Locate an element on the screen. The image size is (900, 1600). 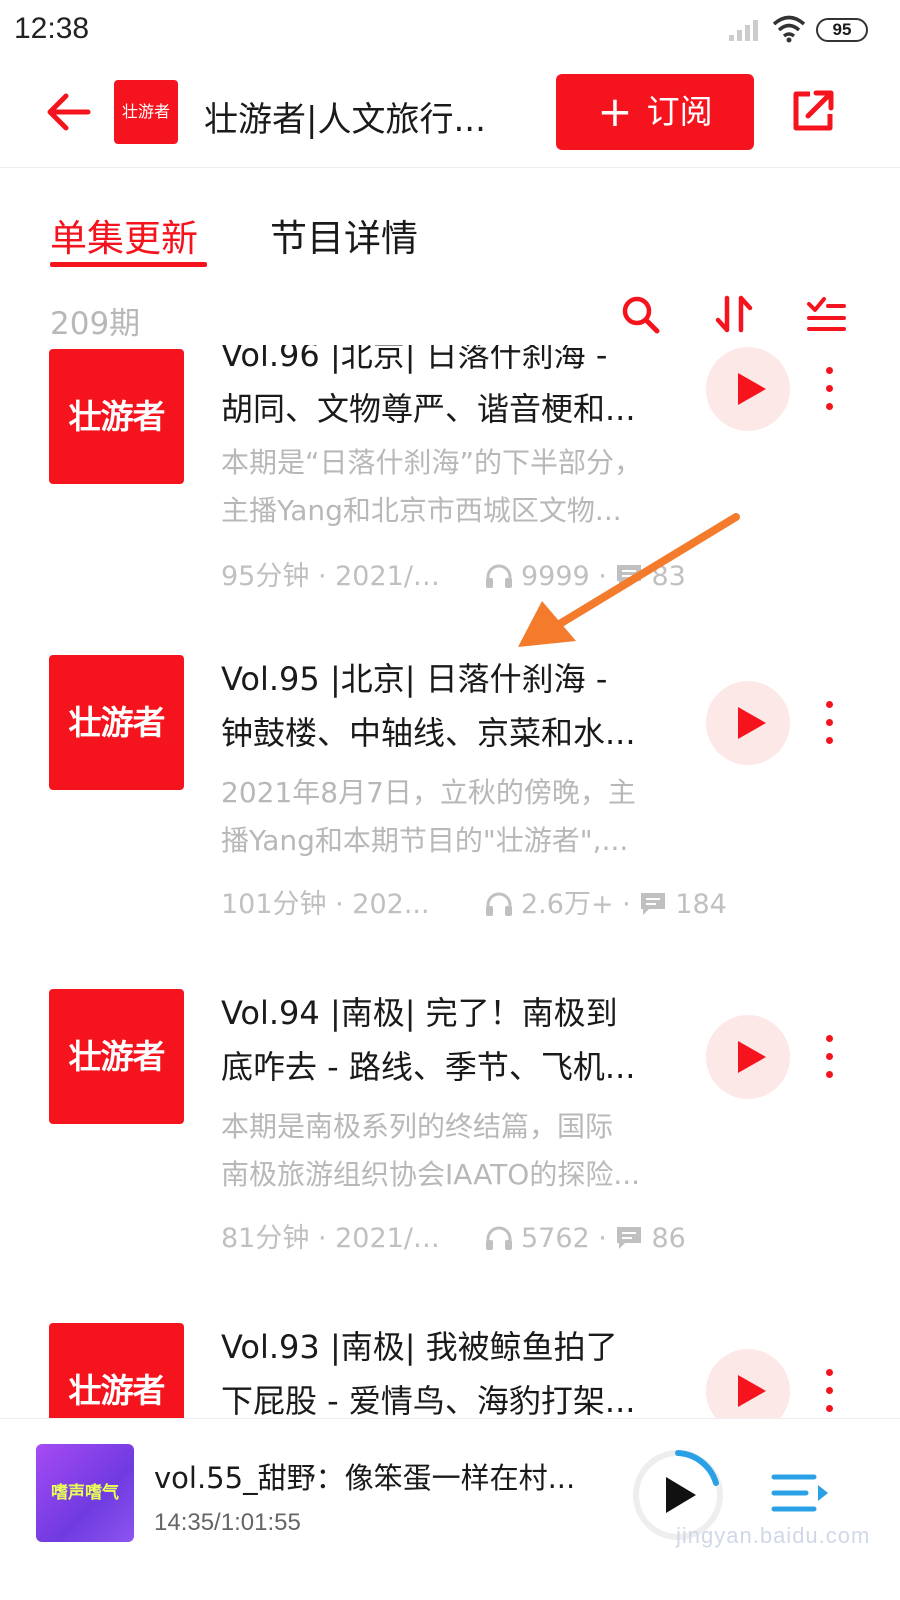
episode-title-line: Vol.93 |南极| 我被鲸鱼拍了 is located at coordinates (419, 1347).